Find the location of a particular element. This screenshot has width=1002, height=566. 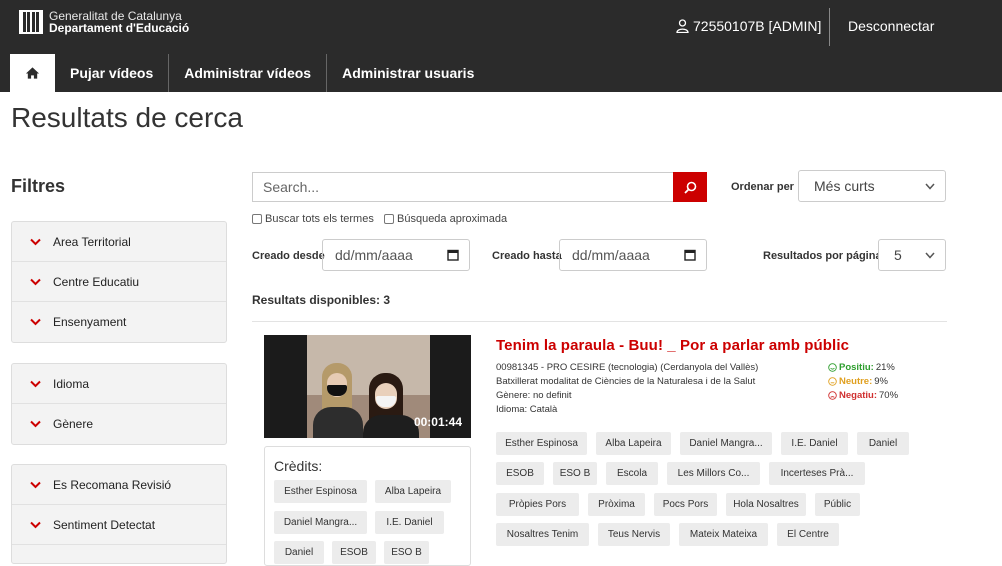

from-date-input: dd/mm/aaaa is located at coordinates (396, 255).